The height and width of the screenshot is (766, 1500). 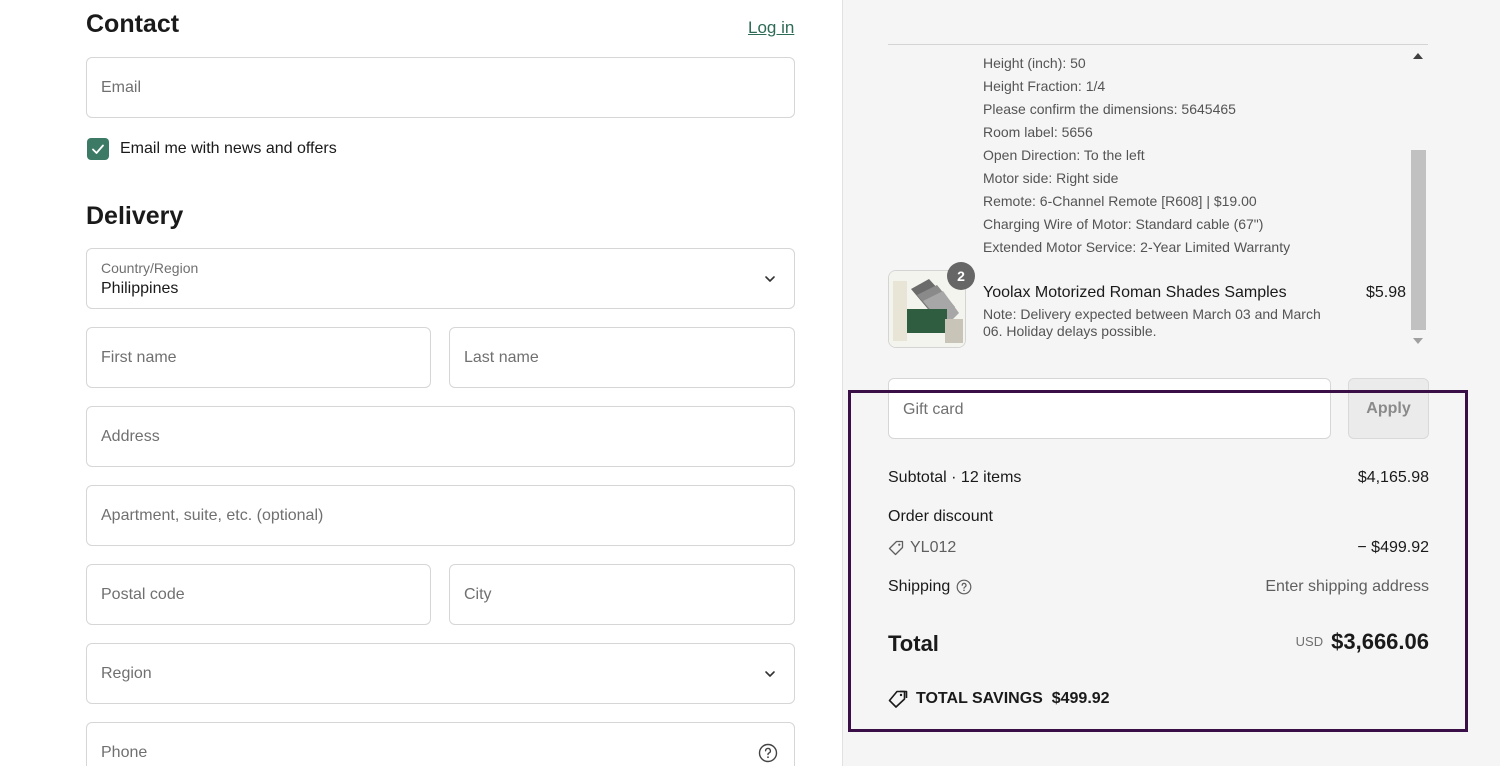 What do you see at coordinates (898, 699) in the screenshot?
I see `savings-tag-icon` at bounding box center [898, 699].